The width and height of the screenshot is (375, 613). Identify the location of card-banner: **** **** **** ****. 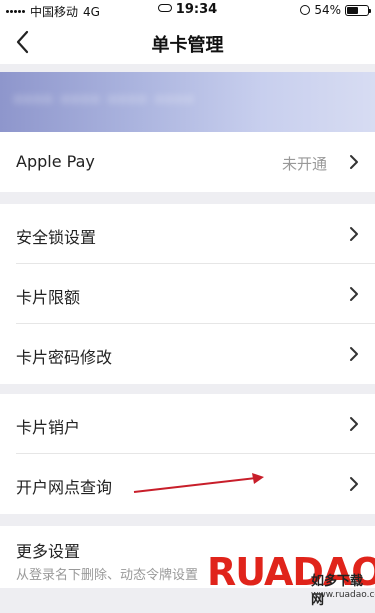
(187, 102).